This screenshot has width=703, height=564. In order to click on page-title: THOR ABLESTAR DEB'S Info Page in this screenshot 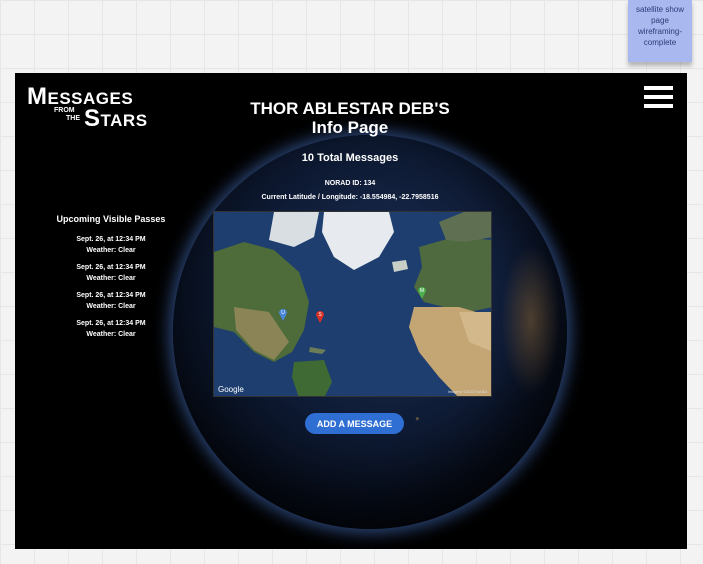, I will do `click(350, 118)`.